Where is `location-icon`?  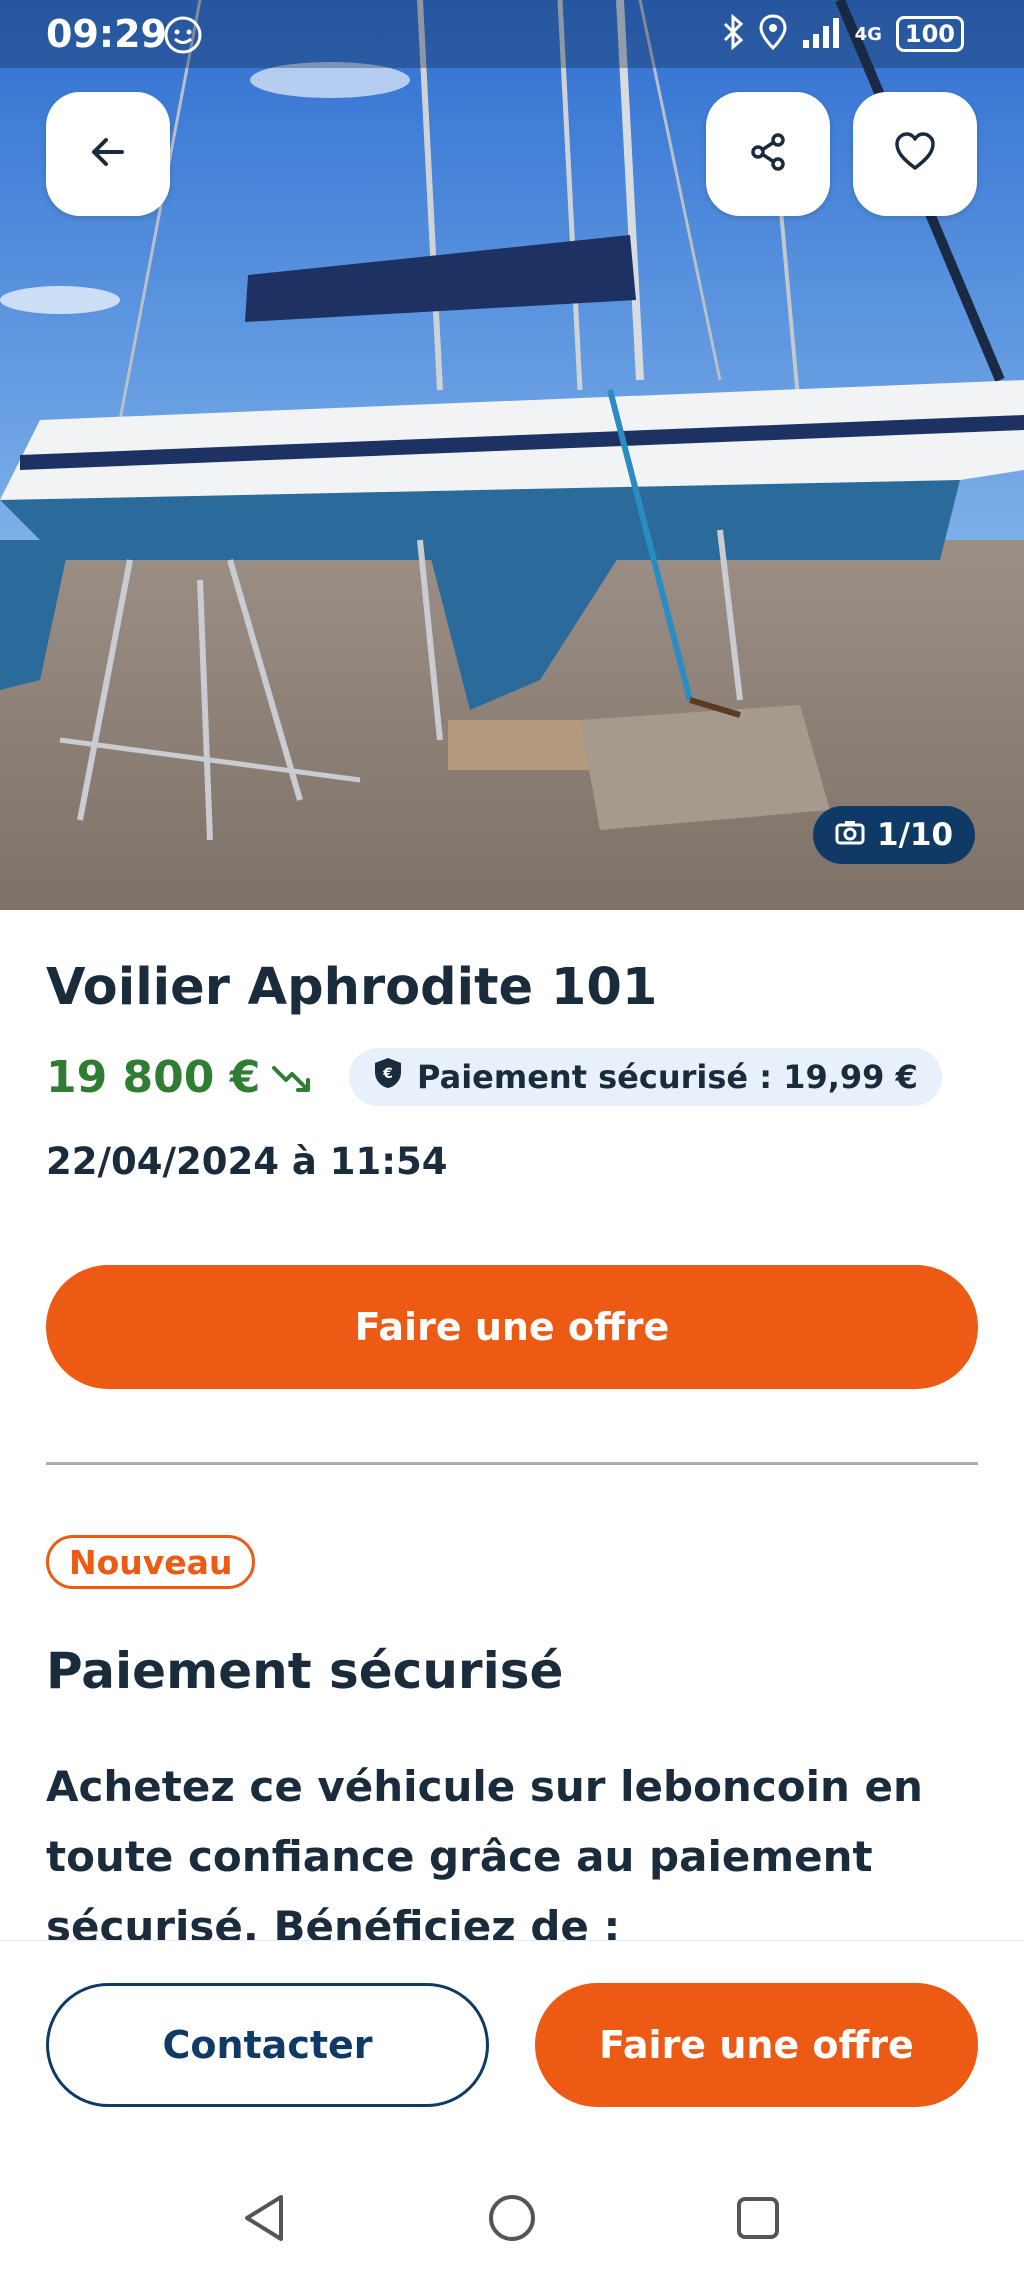 location-icon is located at coordinates (773, 34).